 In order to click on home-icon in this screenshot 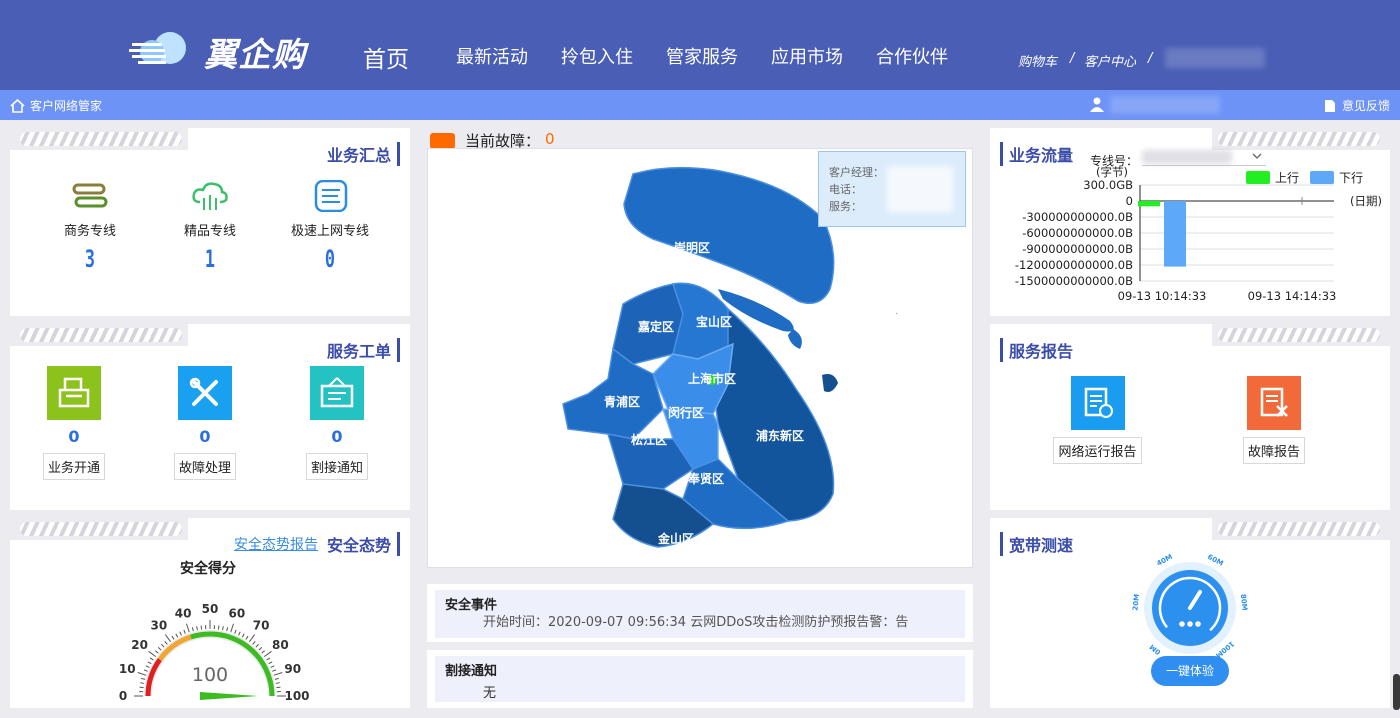, I will do `click(17, 105)`.